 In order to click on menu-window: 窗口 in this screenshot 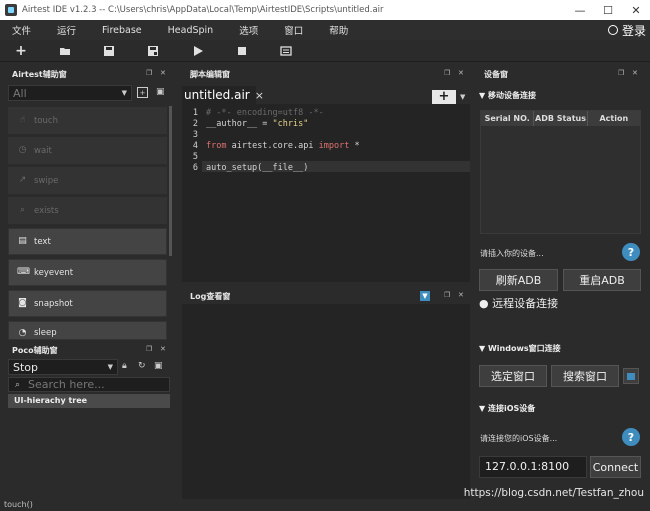, I will do `click(293, 30)`.